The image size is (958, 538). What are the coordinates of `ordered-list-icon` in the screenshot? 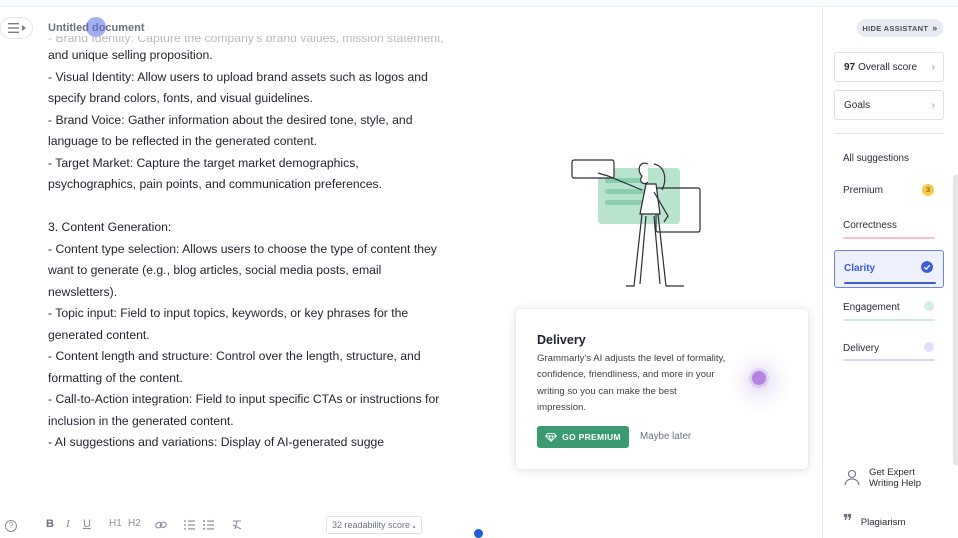 It's located at (189, 525).